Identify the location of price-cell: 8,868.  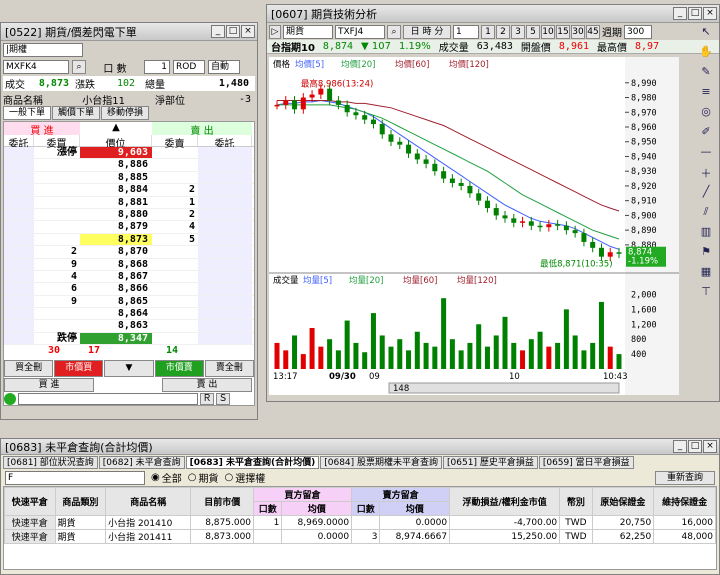
(116, 264).